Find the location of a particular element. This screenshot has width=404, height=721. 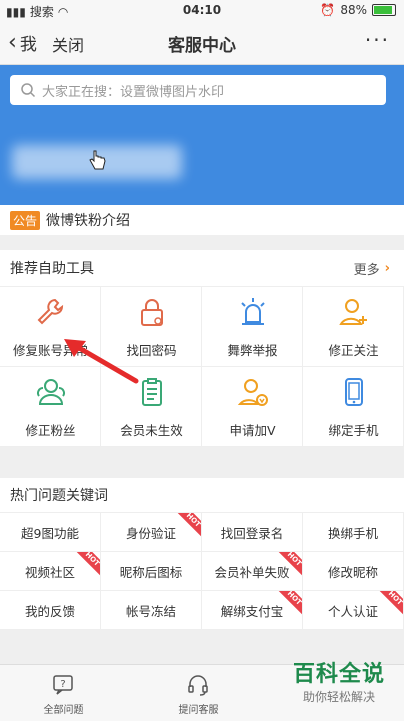

tool-report-fraud: 舞弊举报 is located at coordinates (252, 327).